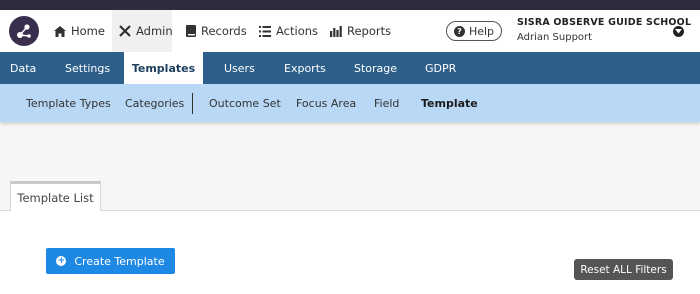 Image resolution: width=700 pixels, height=294 pixels. I want to click on reset-filters-label: Reset ALL Filters, so click(623, 269).